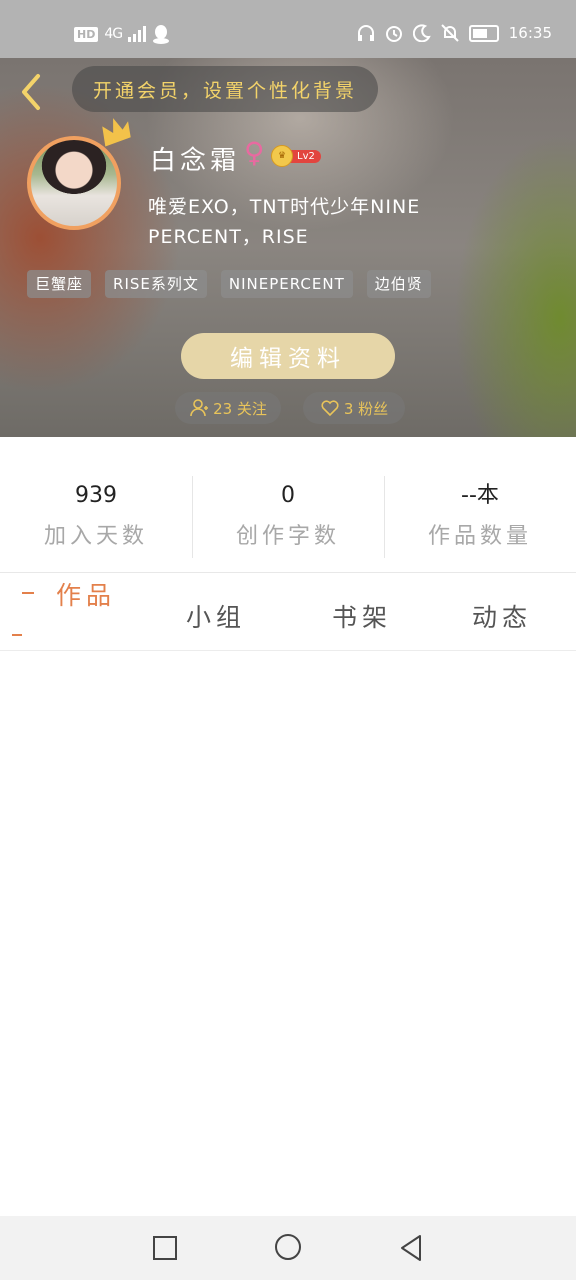  I want to click on stat-label: 加入天数, so click(95, 536).